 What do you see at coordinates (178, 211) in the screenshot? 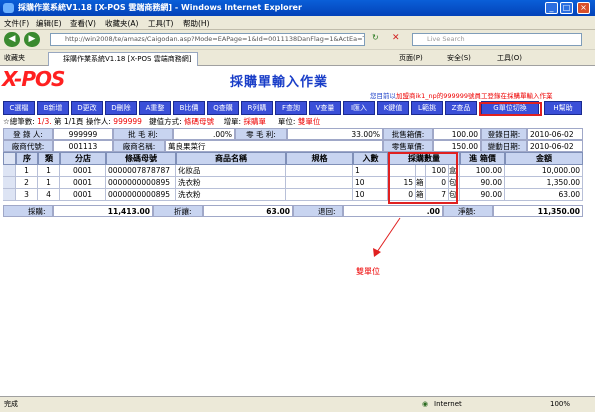
I see `discount-label: 折讓:` at bounding box center [178, 211].